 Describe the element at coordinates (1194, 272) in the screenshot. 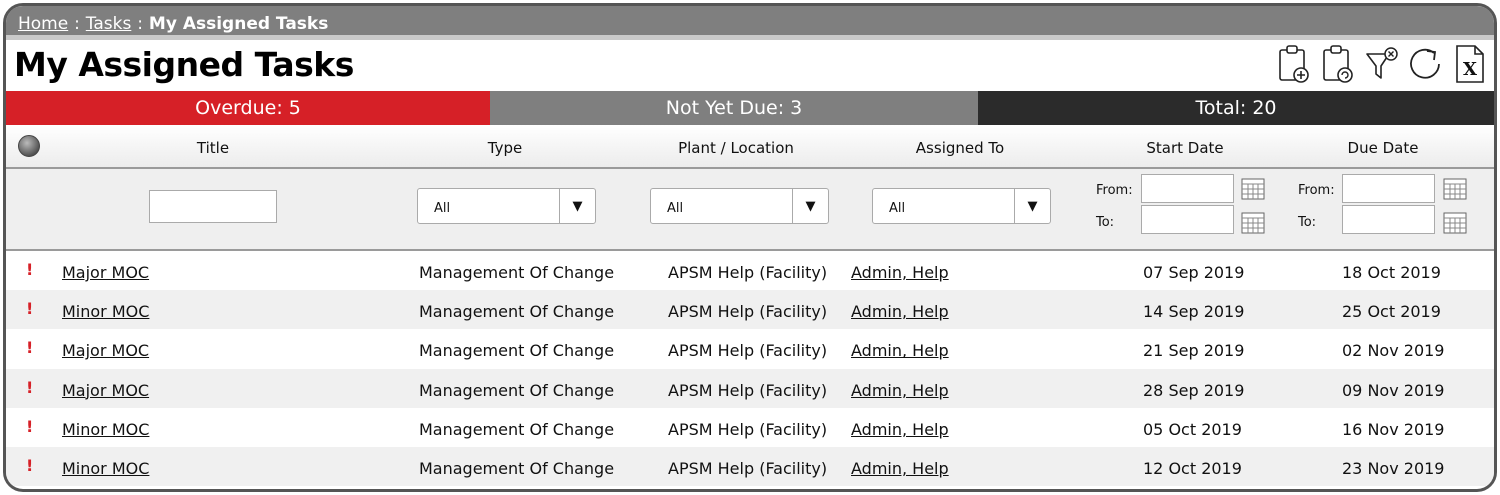

I see `start-date: 07 Sep 2019` at that location.